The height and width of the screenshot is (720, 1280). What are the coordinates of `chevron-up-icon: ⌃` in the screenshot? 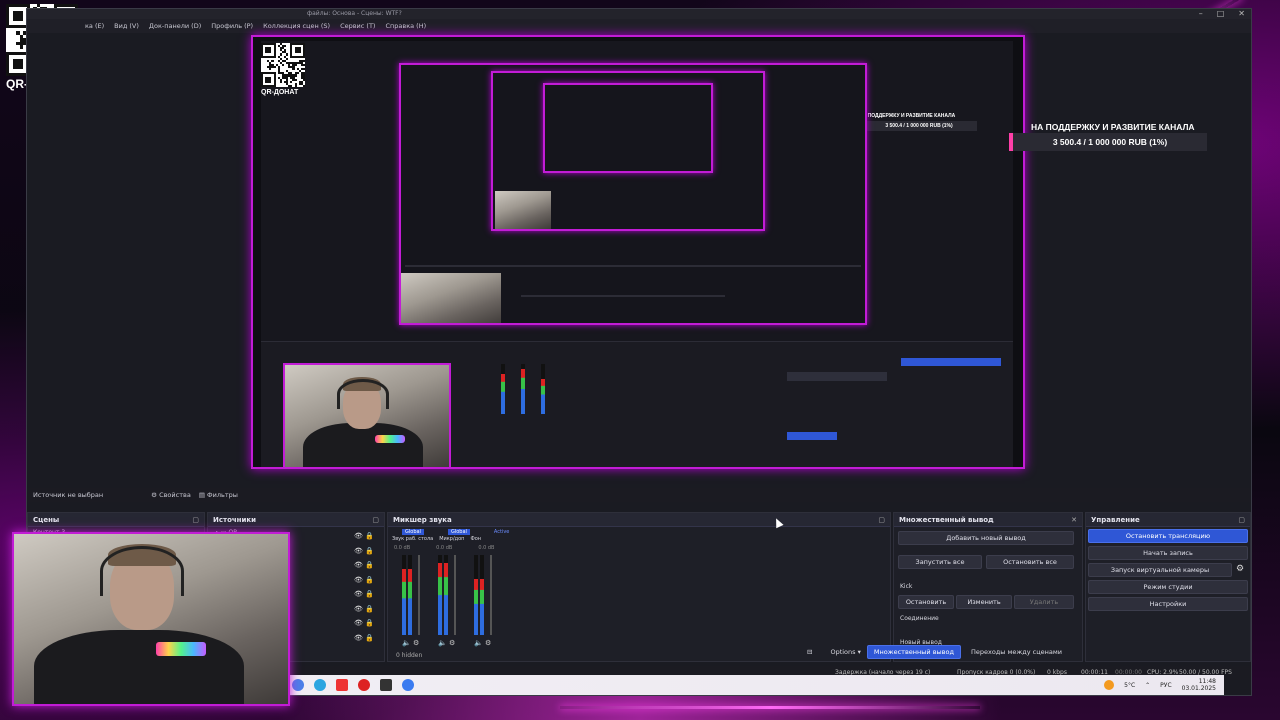 It's located at (1147, 685).